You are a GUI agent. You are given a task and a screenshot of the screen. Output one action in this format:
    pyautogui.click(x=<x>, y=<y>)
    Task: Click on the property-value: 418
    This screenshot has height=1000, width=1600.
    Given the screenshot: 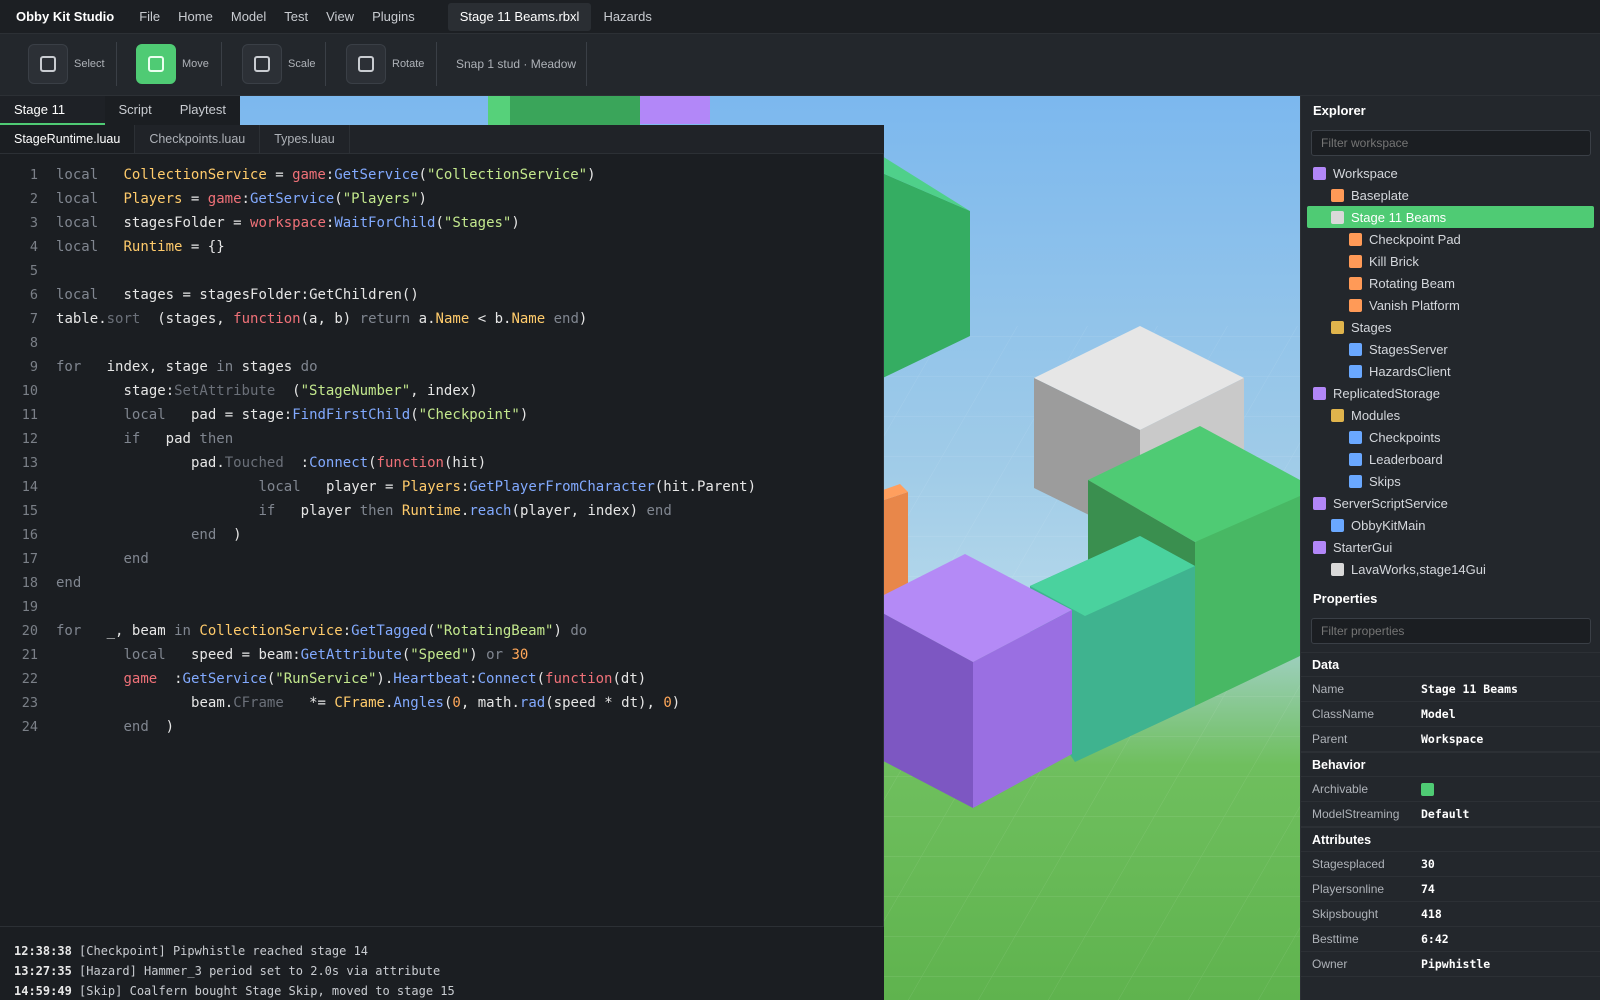 What is the action you would take?
    pyautogui.click(x=1431, y=914)
    